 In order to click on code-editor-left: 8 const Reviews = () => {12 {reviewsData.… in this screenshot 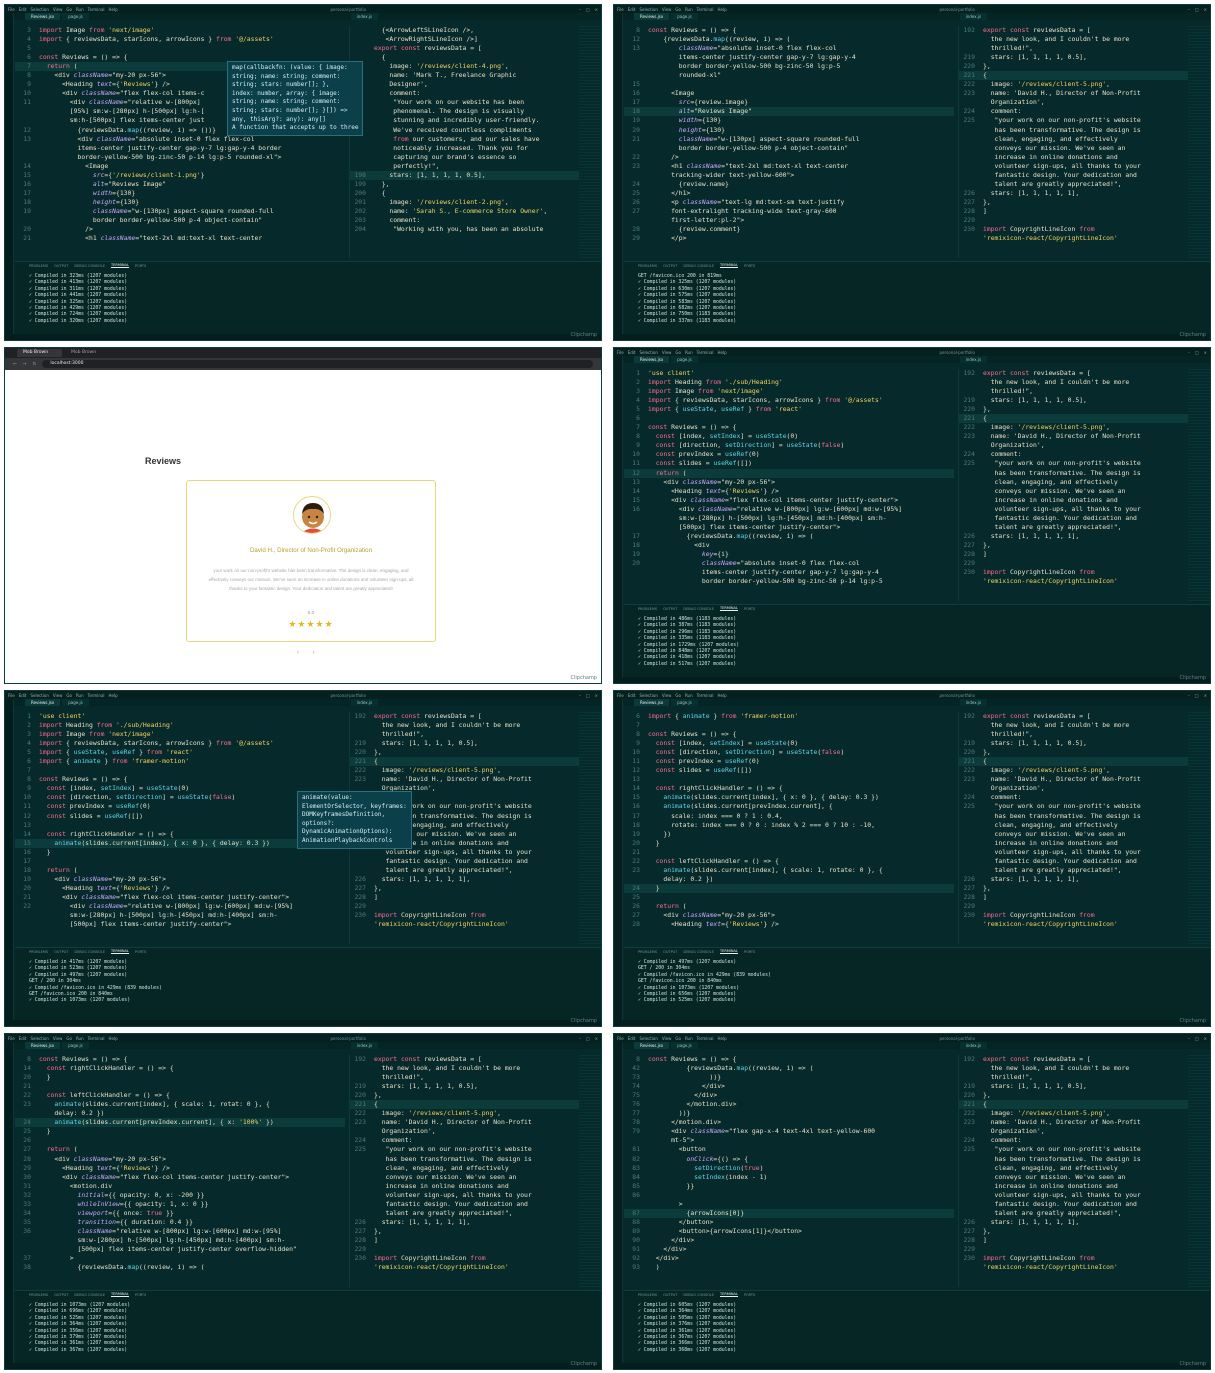, I will do `click(789, 142)`.